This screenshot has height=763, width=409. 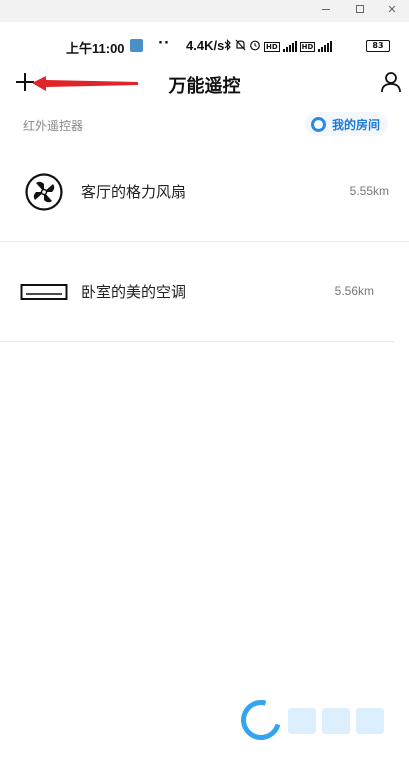 I want to click on watermark-ring-icon, so click(x=261, y=720).